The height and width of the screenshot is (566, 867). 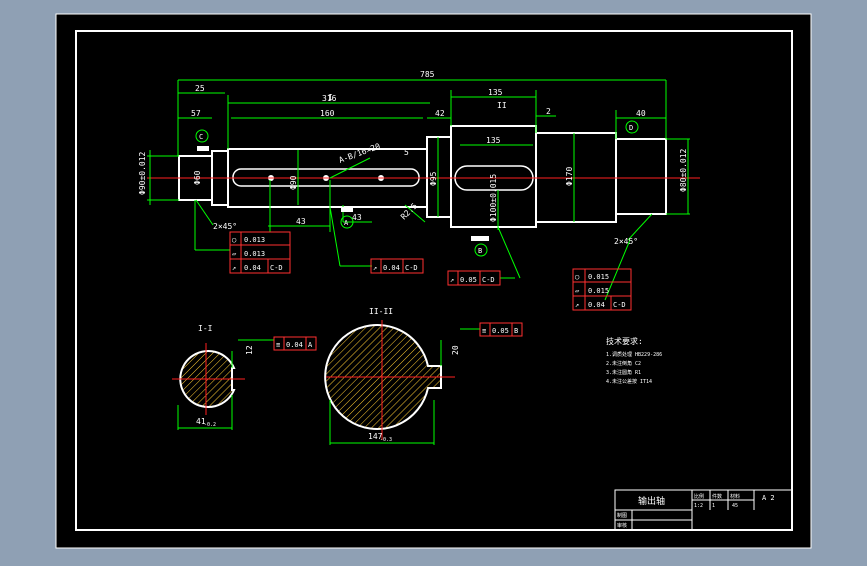 What do you see at coordinates (440, 113) in the screenshot?
I see `dim-42: 42` at bounding box center [440, 113].